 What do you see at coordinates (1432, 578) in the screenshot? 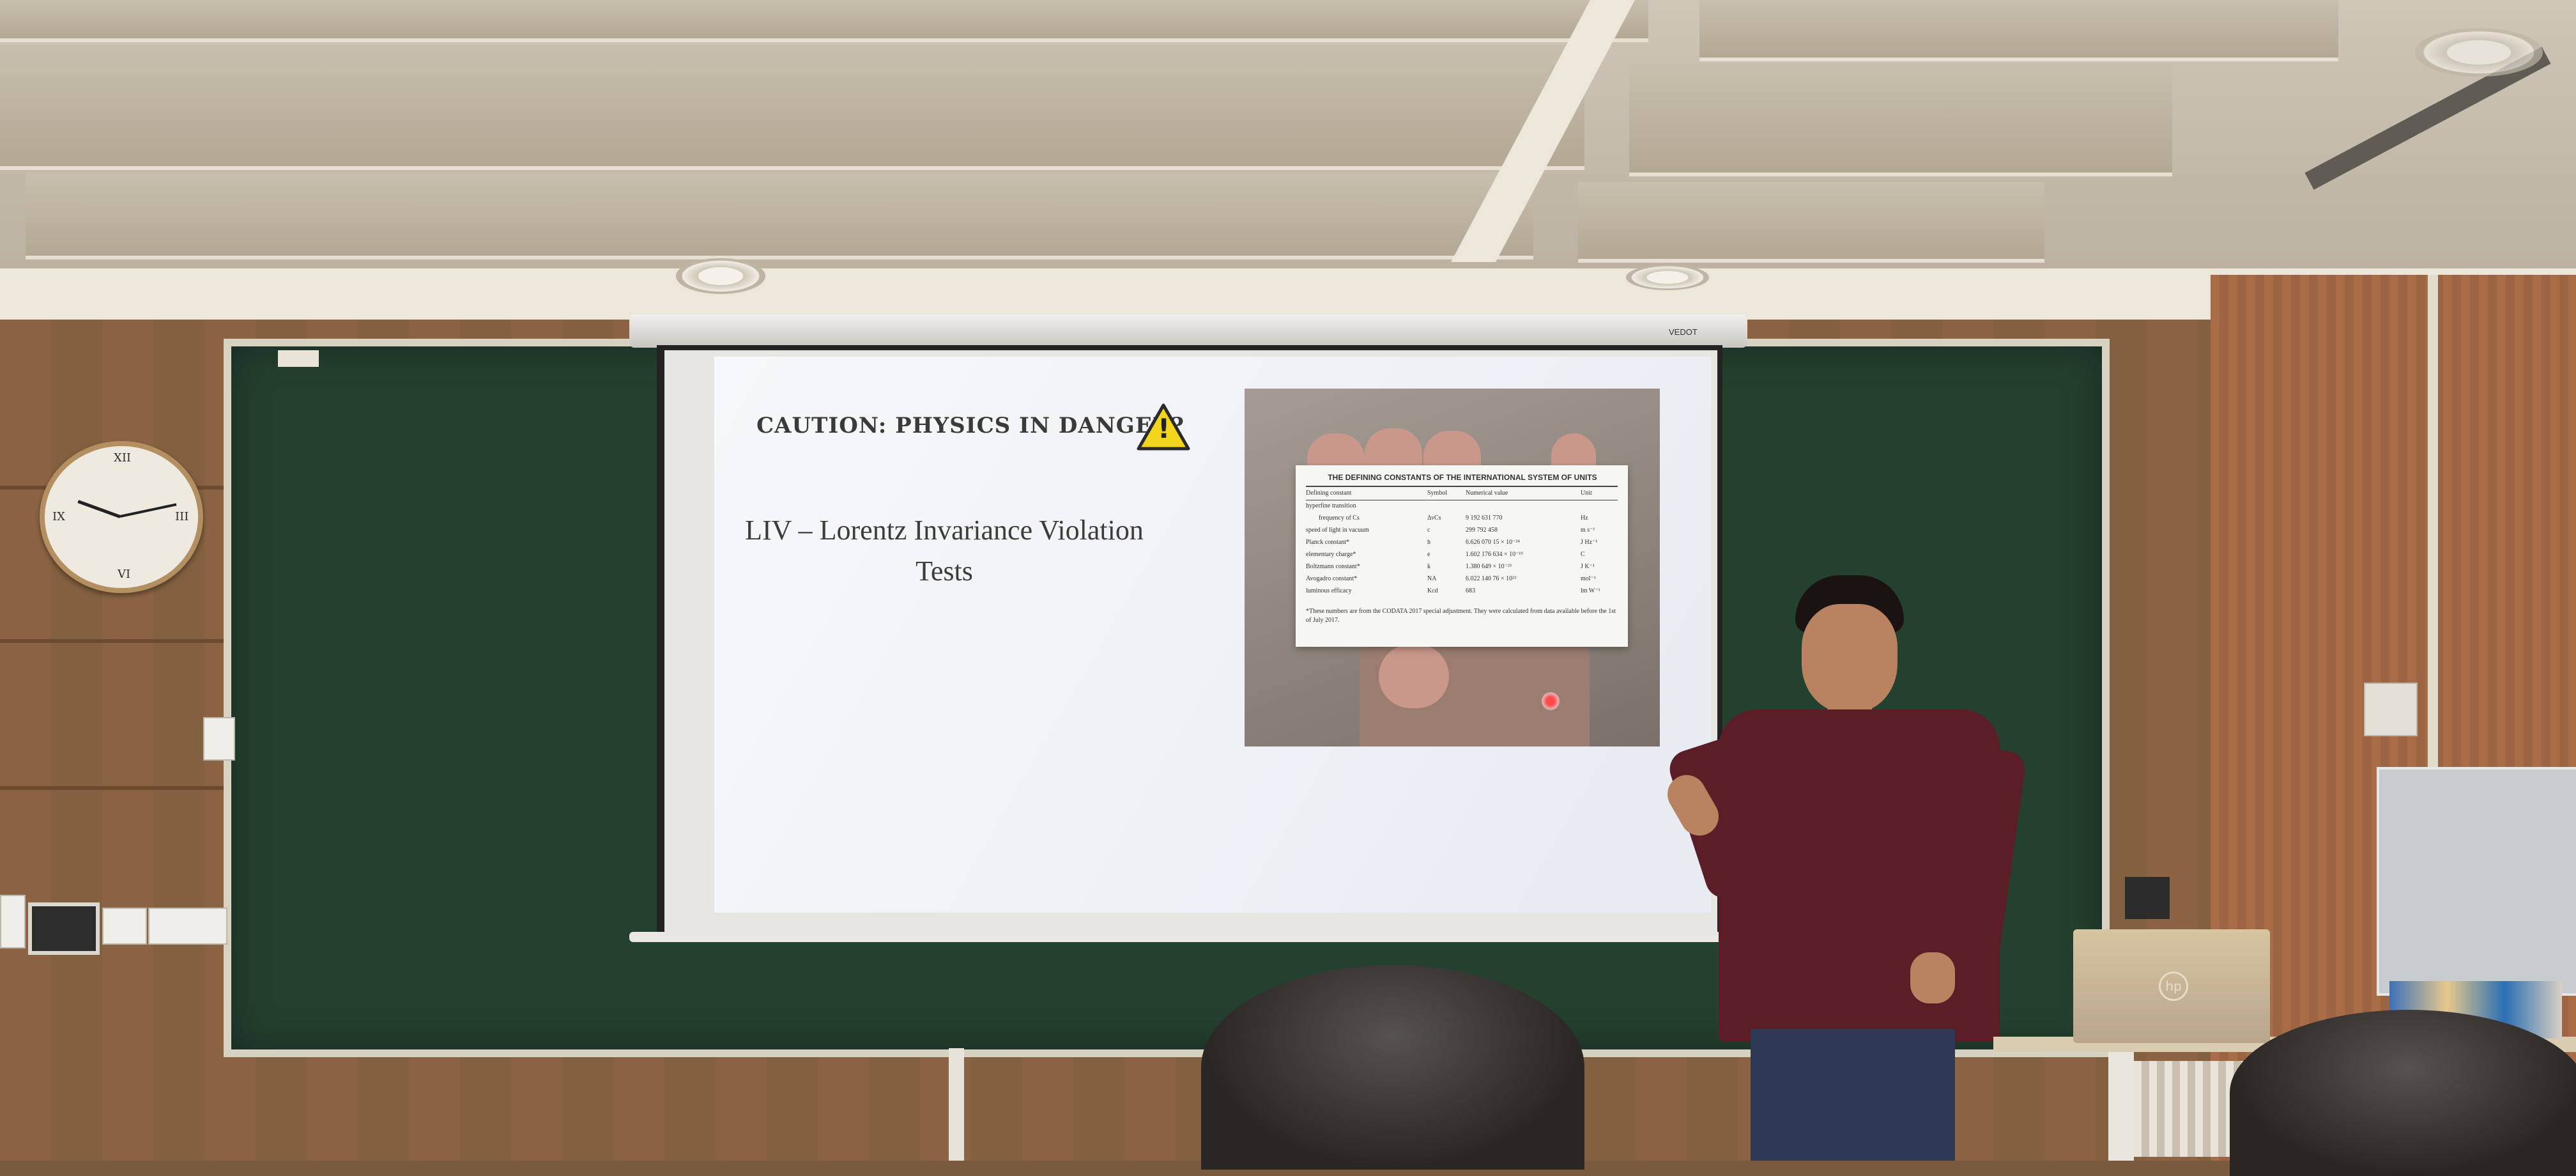
I see `card-cell: NA` at bounding box center [1432, 578].